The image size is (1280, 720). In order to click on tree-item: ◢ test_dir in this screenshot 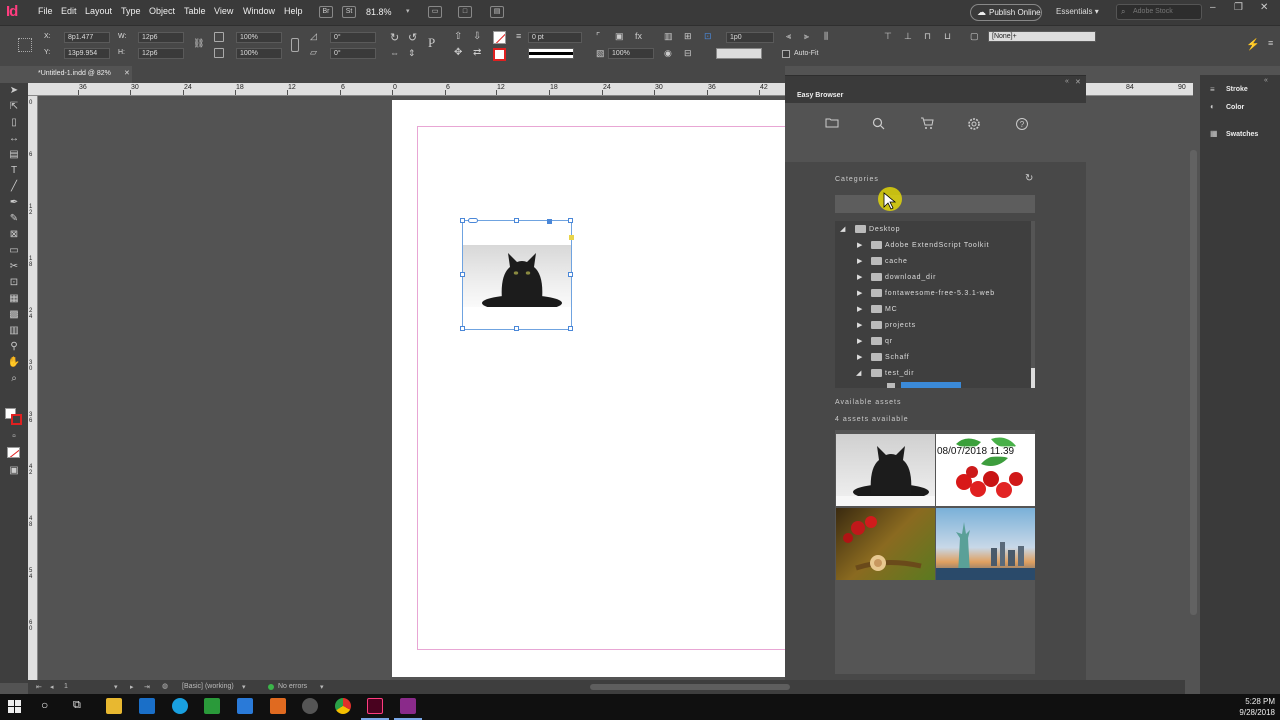, I will do `click(935, 374)`.